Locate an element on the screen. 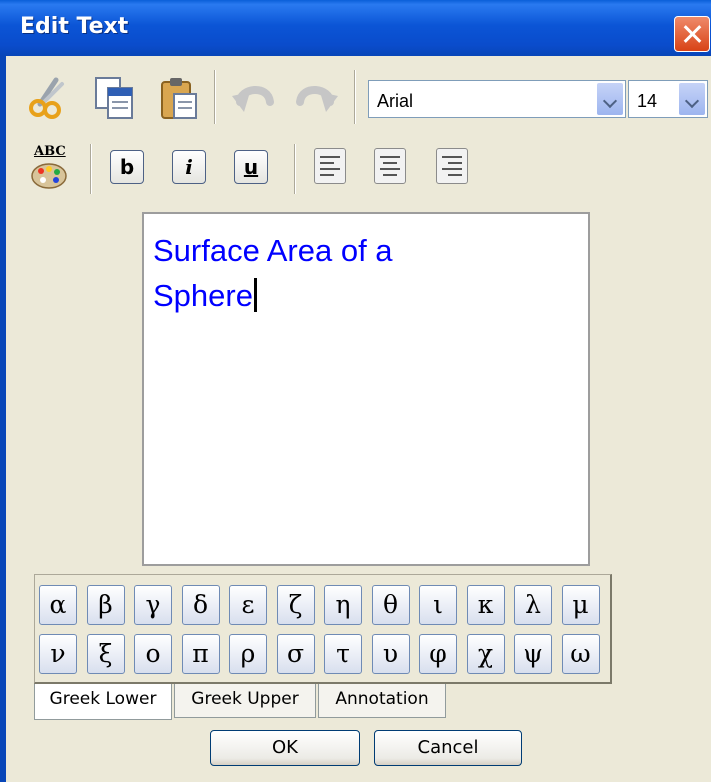 Image resolution: width=711 pixels, height=782 pixels. align-left-button is located at coordinates (330, 166).